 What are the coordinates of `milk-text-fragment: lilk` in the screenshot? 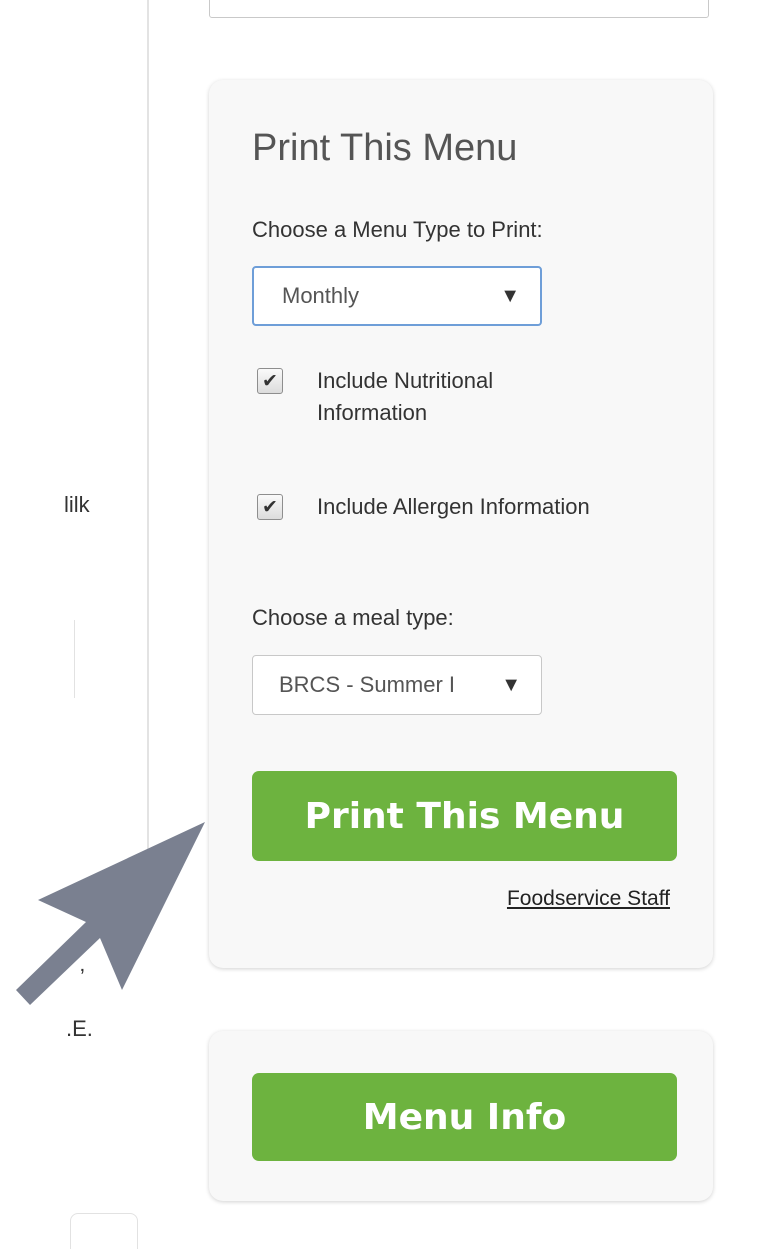 It's located at (77, 504).